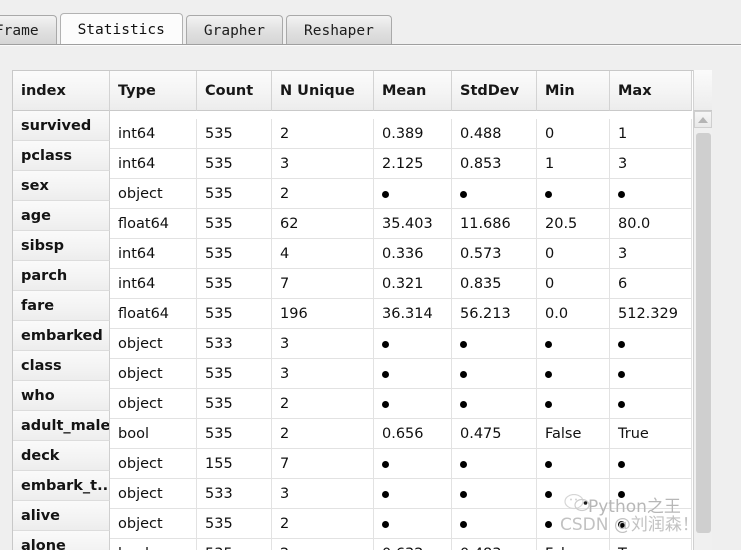  What do you see at coordinates (61, 336) in the screenshot?
I see `row-header: embarked` at bounding box center [61, 336].